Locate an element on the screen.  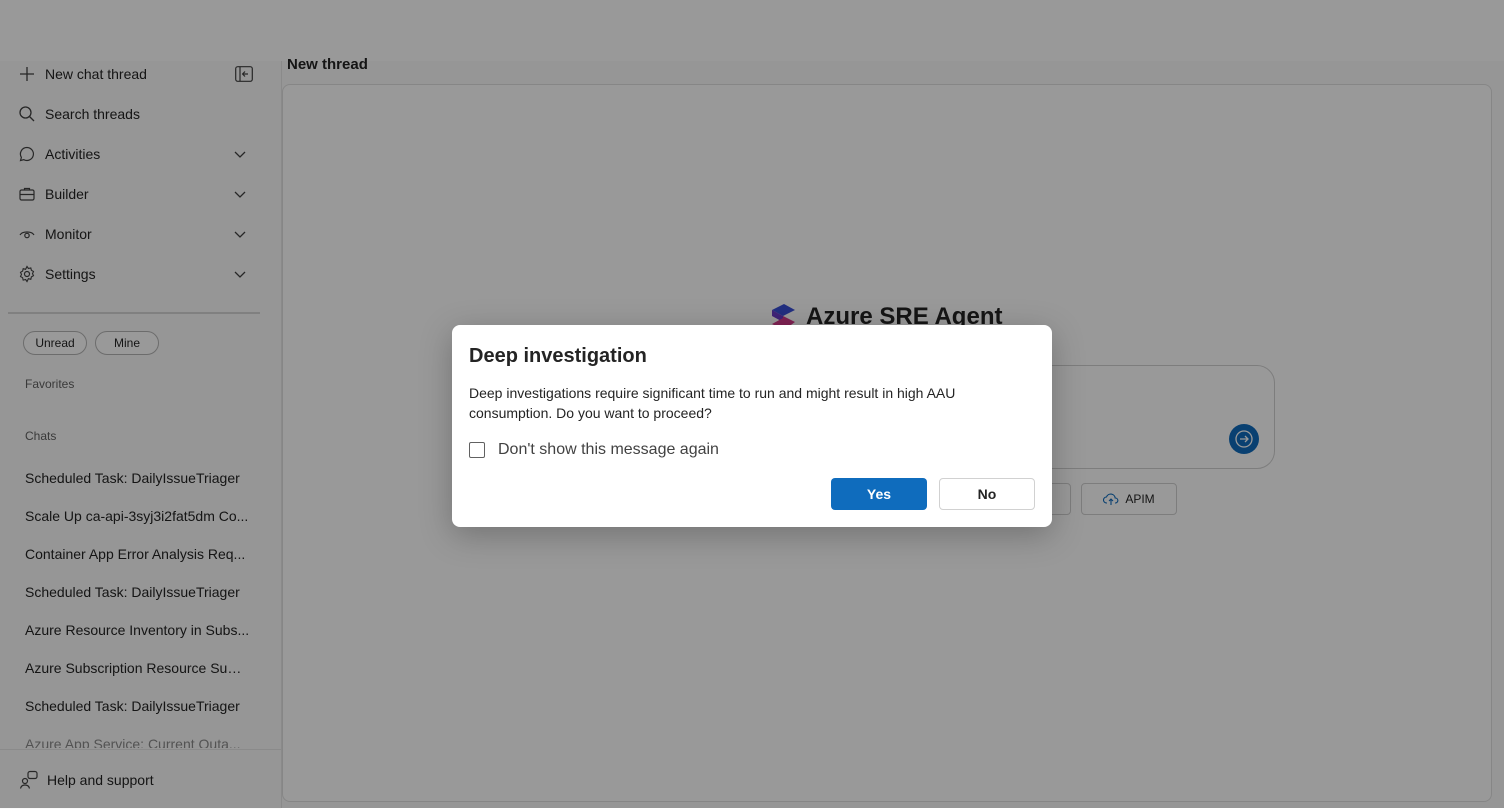
no-button: No is located at coordinates (987, 494).